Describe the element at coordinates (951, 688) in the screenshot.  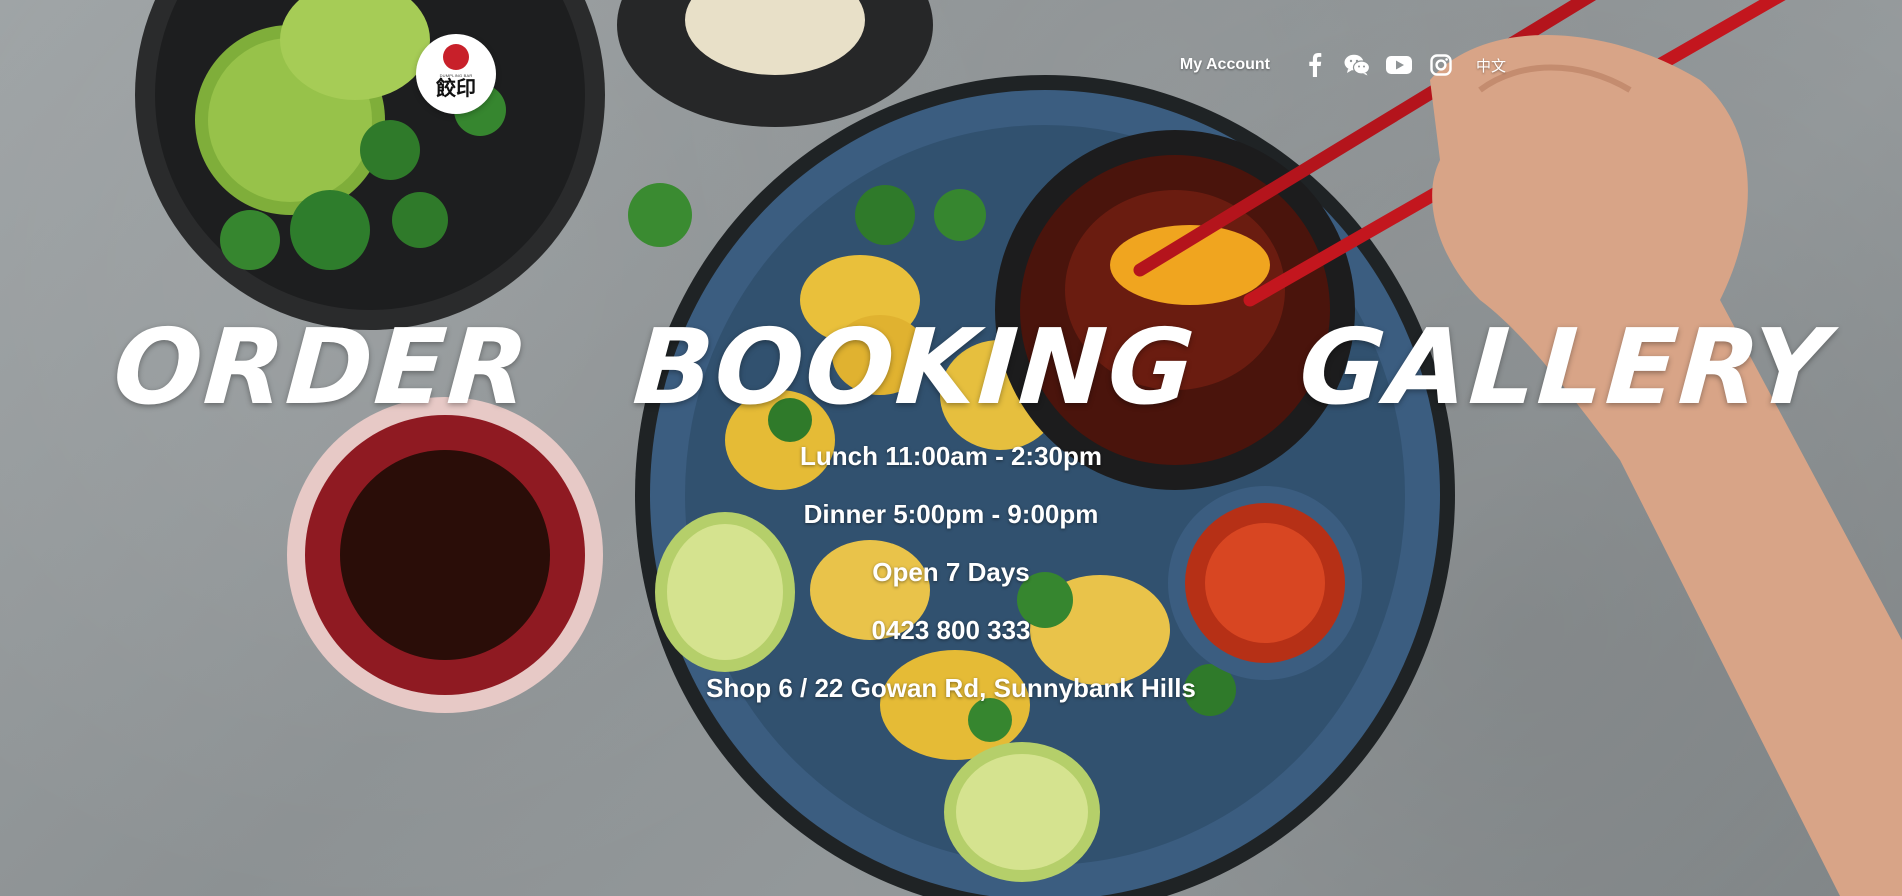
I see `address: Shop 6 / 22 Gowan Rd, Sunnybank Hills` at that location.